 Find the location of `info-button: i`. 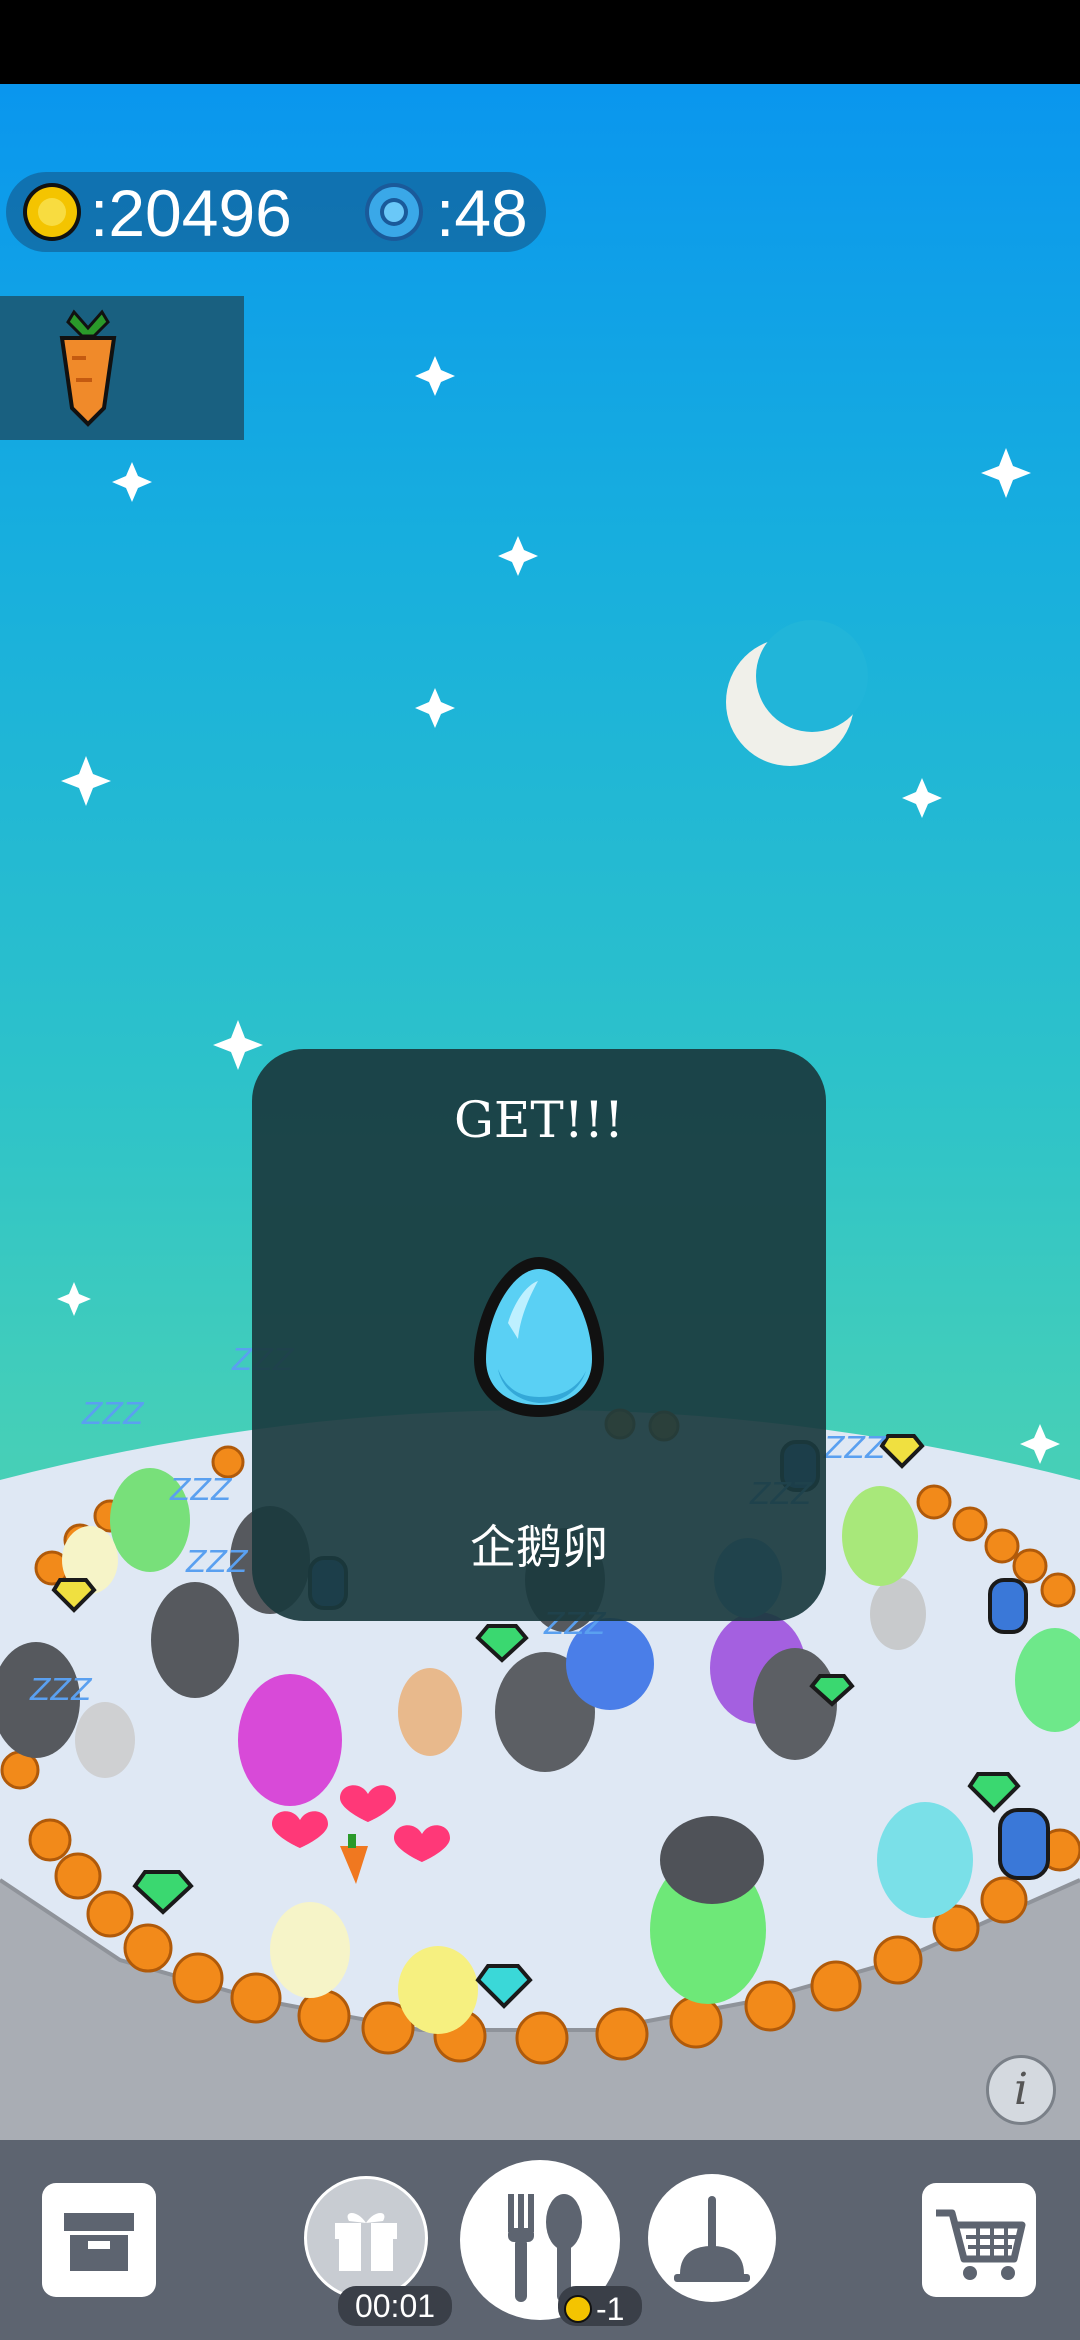

info-button: i is located at coordinates (1021, 2090).